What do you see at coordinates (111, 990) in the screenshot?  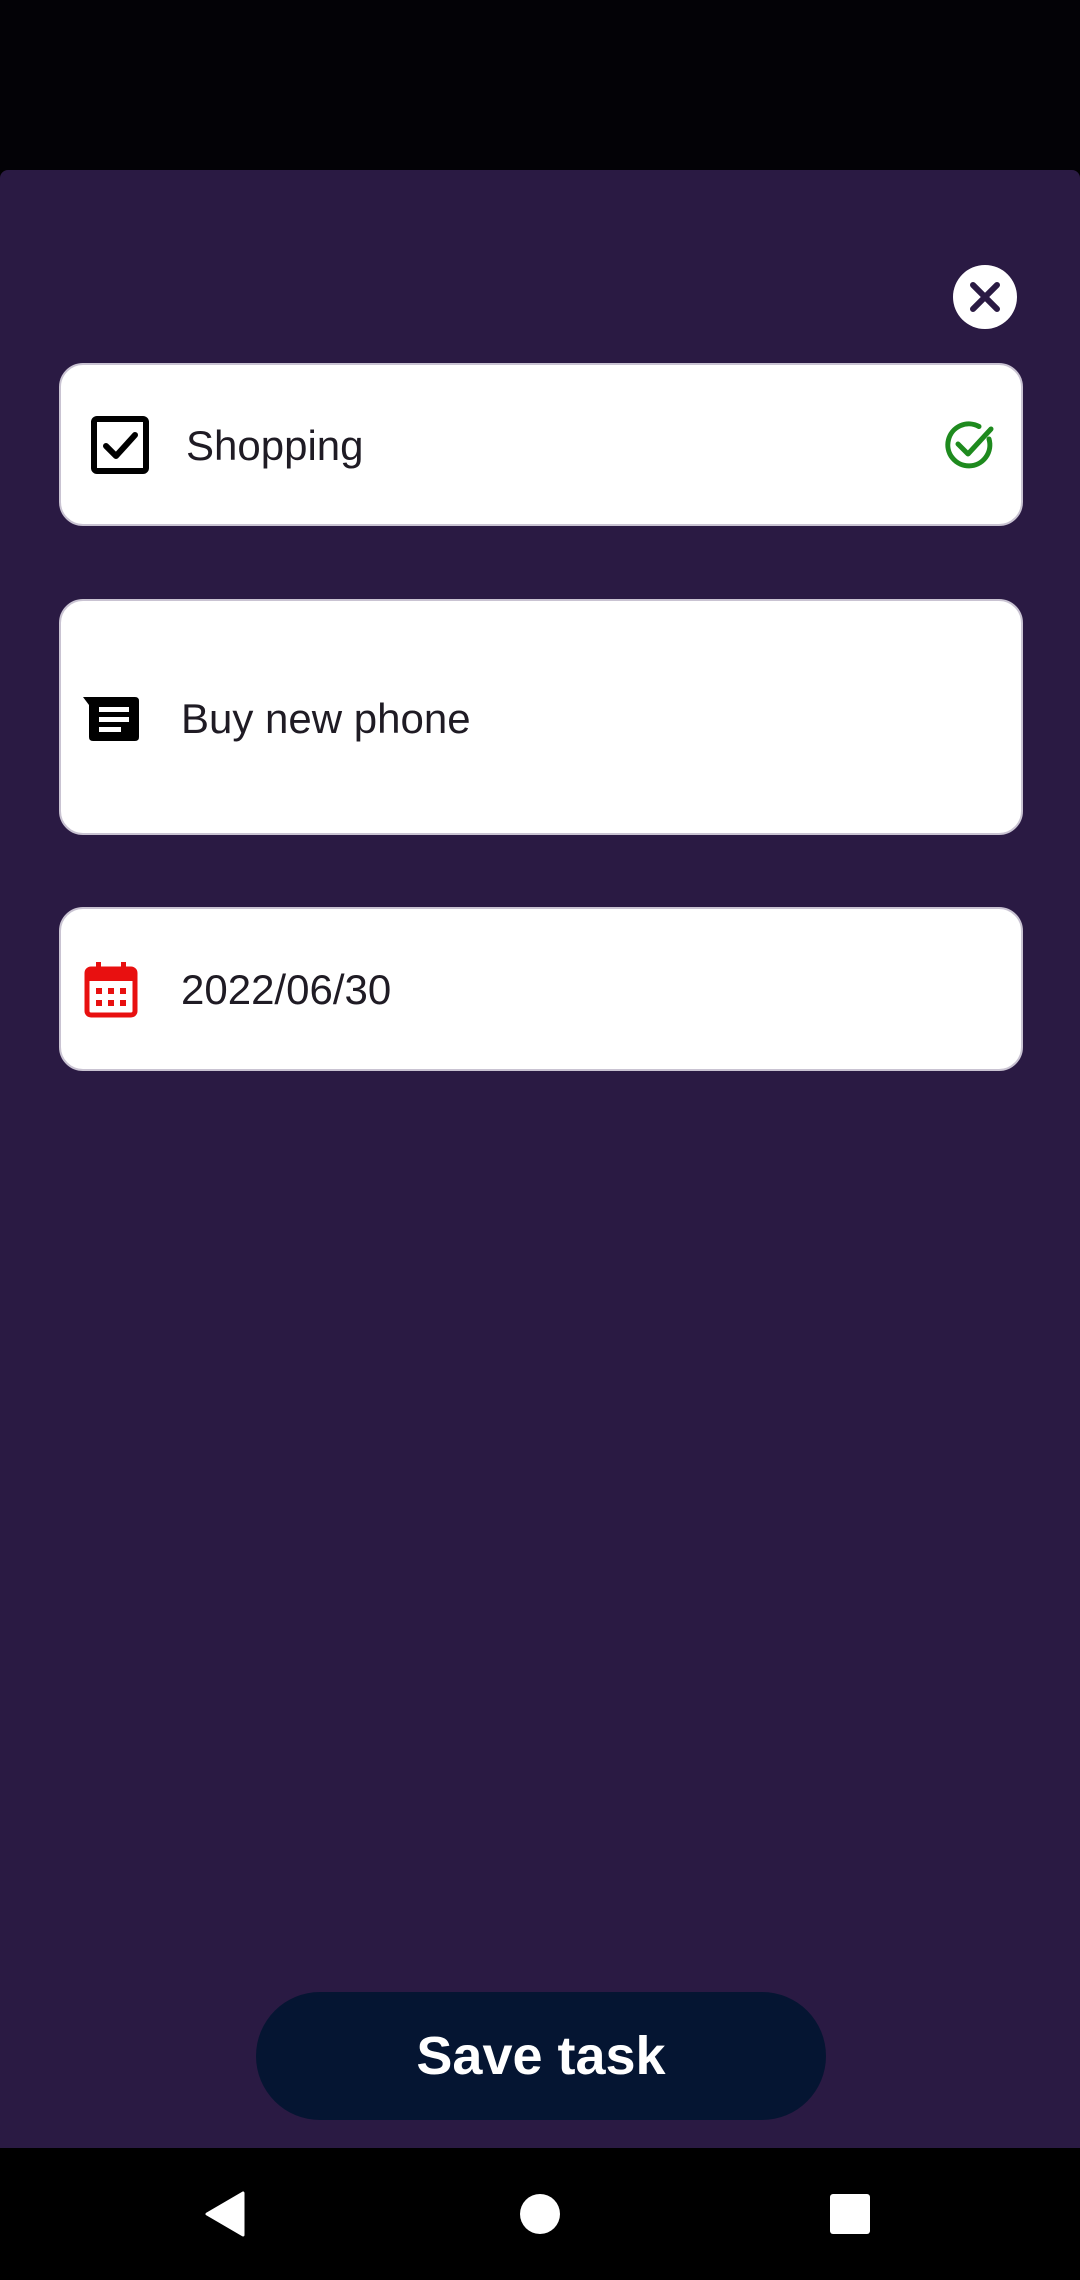 I see `calendar-icon` at bounding box center [111, 990].